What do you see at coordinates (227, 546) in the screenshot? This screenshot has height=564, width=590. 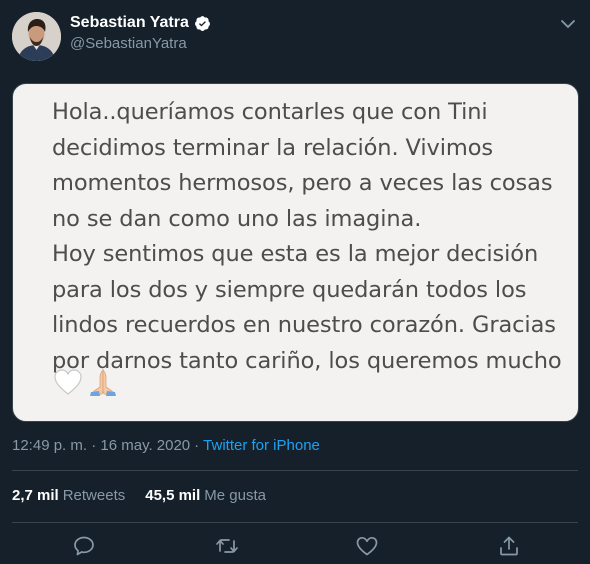 I see `retweet-icon` at bounding box center [227, 546].